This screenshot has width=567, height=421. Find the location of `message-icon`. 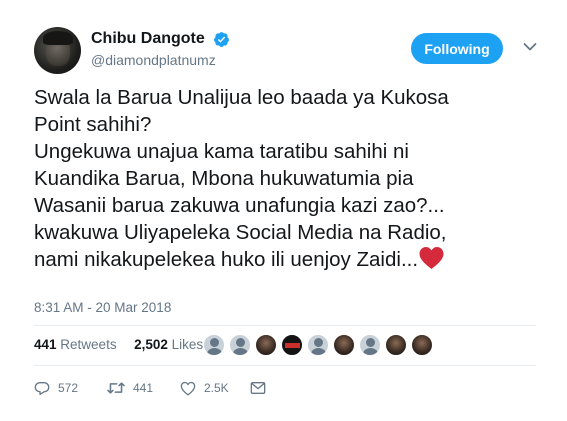

message-icon is located at coordinates (258, 388).